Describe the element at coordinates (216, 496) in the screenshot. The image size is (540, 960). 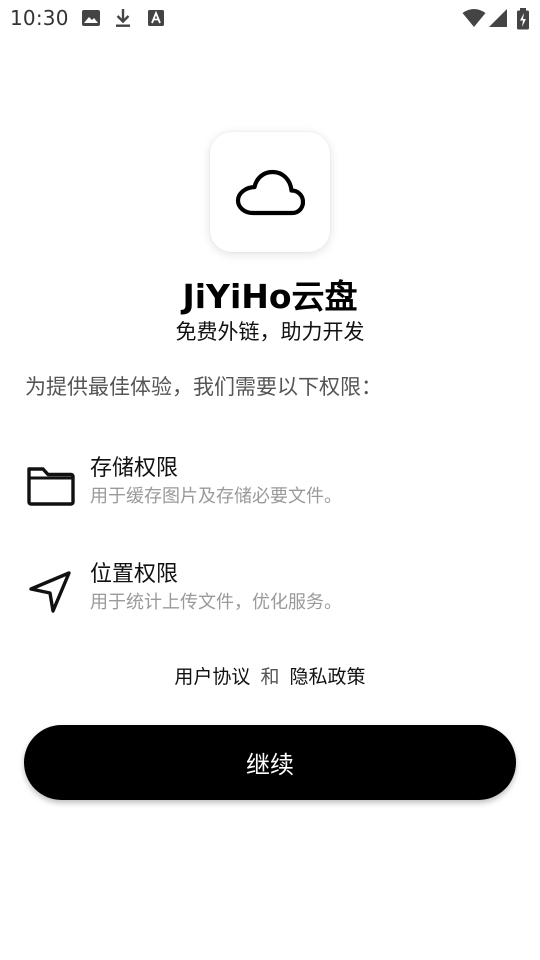
I see `permission-description: 用于缓存图片及存储必要文件。` at that location.